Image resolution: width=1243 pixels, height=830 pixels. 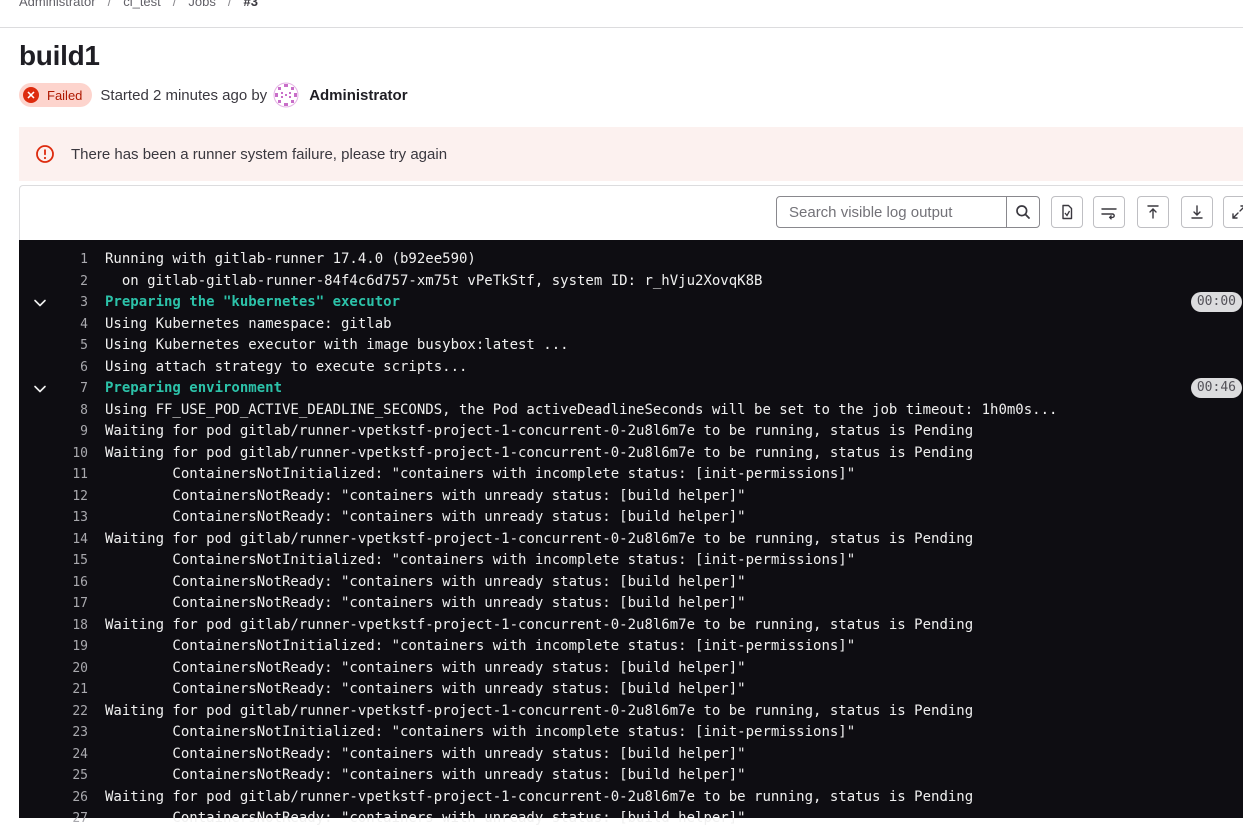 I want to click on log-search, so click(x=908, y=212).